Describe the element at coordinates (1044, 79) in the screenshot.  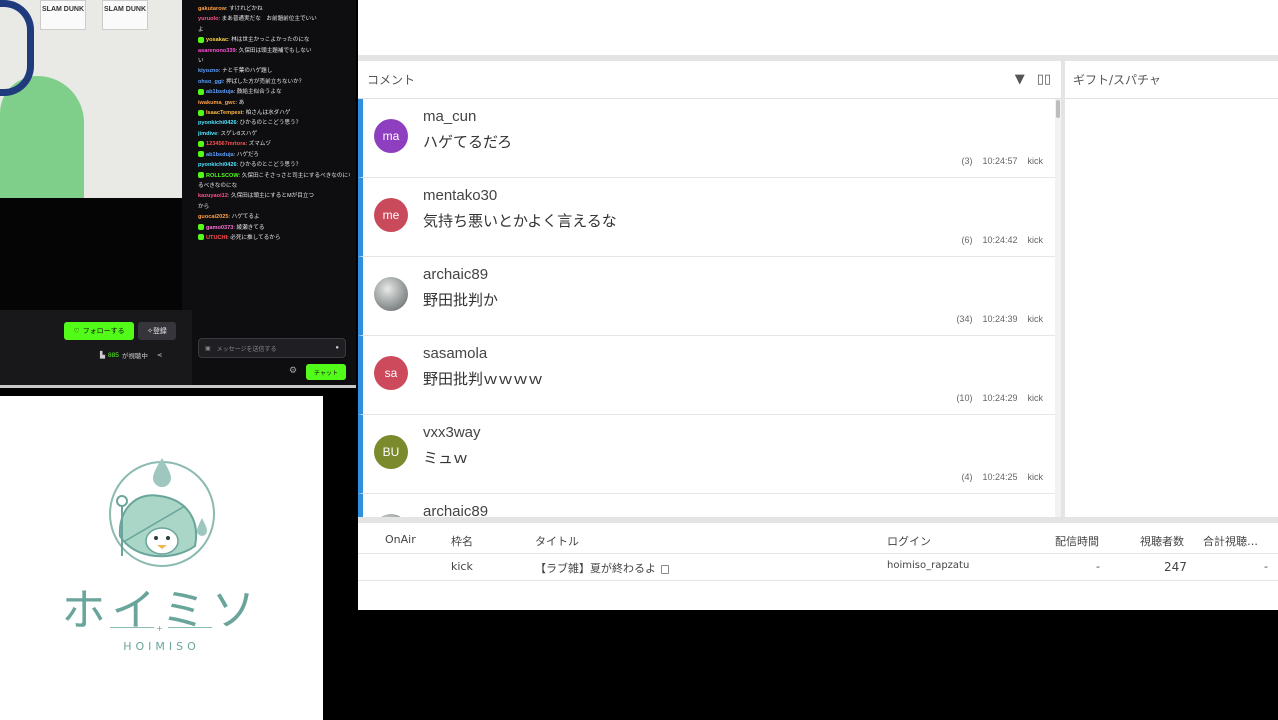
I see `columns-icon: ▯▯` at that location.